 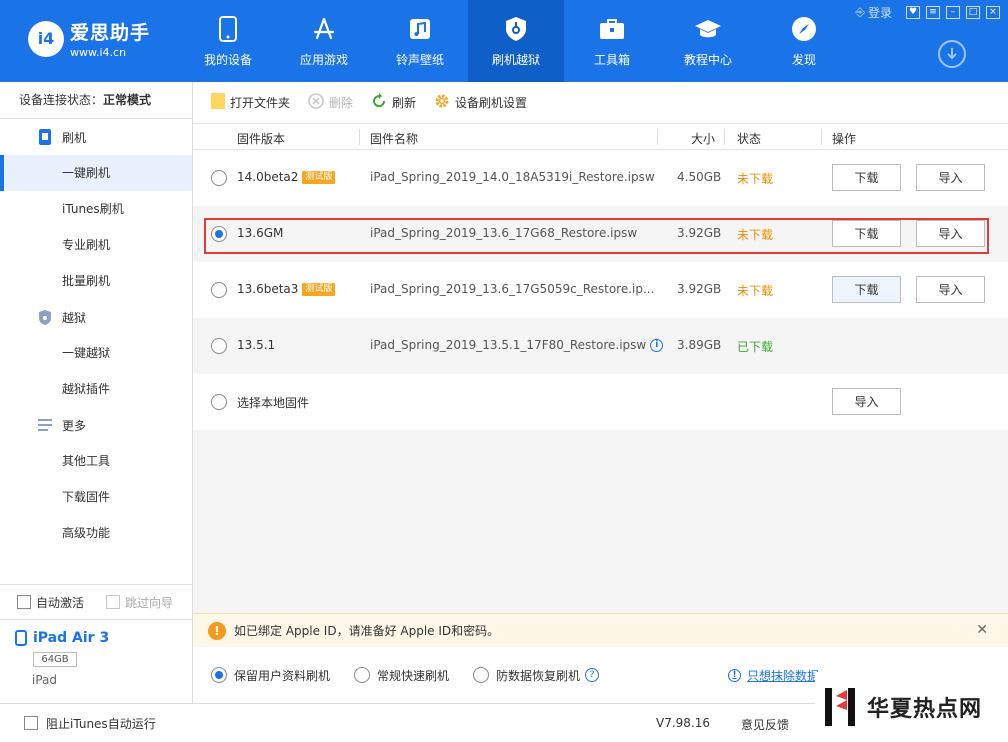 I want to click on sidebar-item-itunes-flash: iTunes刷机, so click(x=96, y=209).